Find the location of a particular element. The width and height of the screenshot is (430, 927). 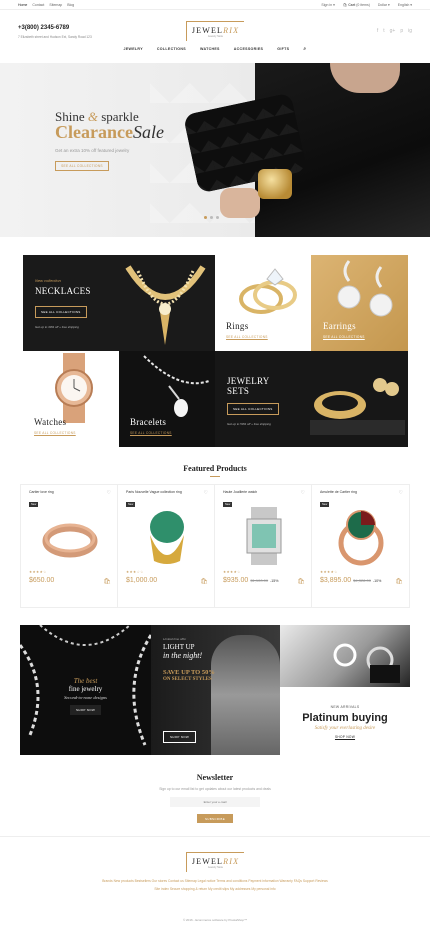

nav-gifts: GIFTS is located at coordinates (283, 49).